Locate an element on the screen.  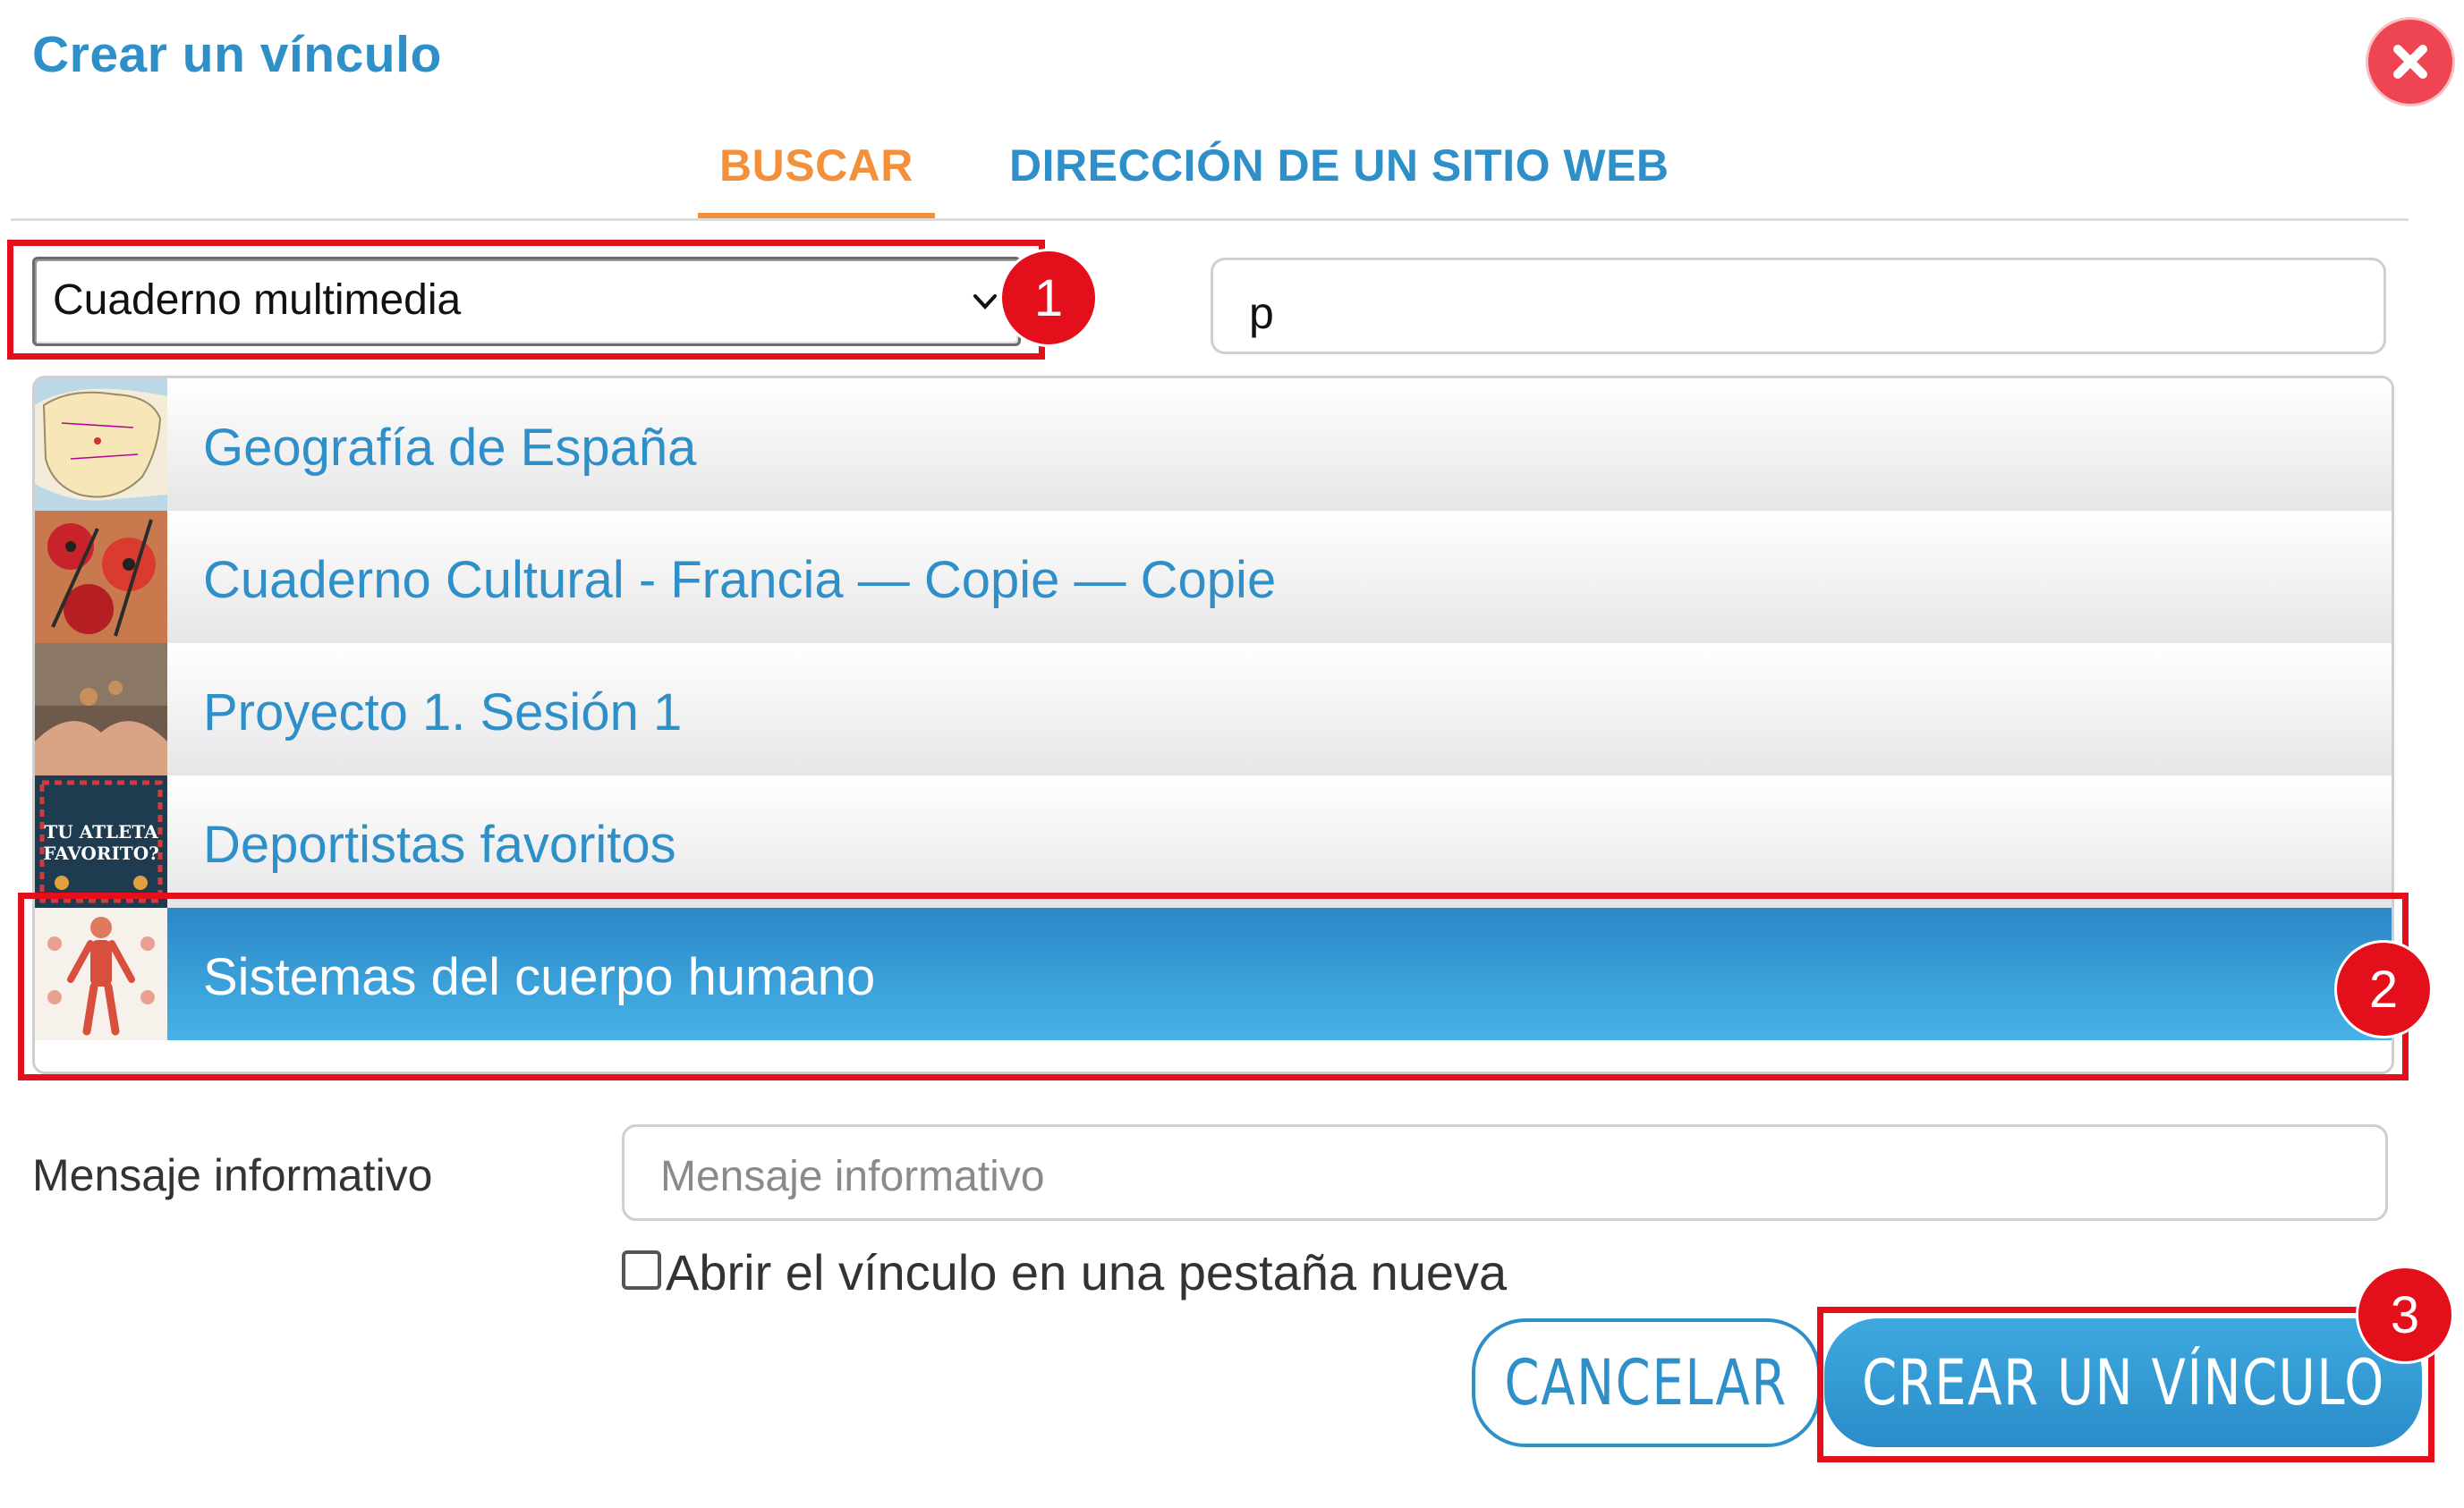
annotation-number-2: 2 is located at coordinates (2384, 989).